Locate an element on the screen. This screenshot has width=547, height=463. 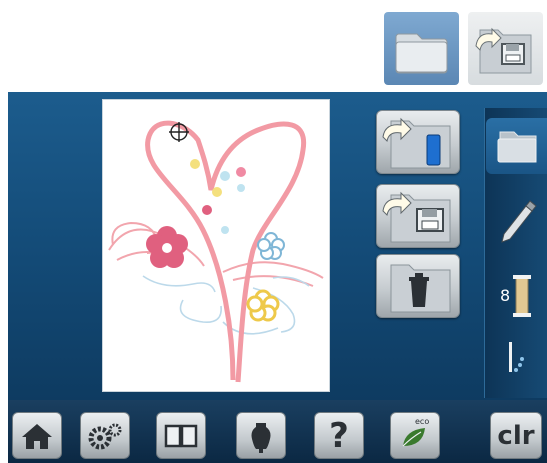
settings-button is located at coordinates (105, 435).